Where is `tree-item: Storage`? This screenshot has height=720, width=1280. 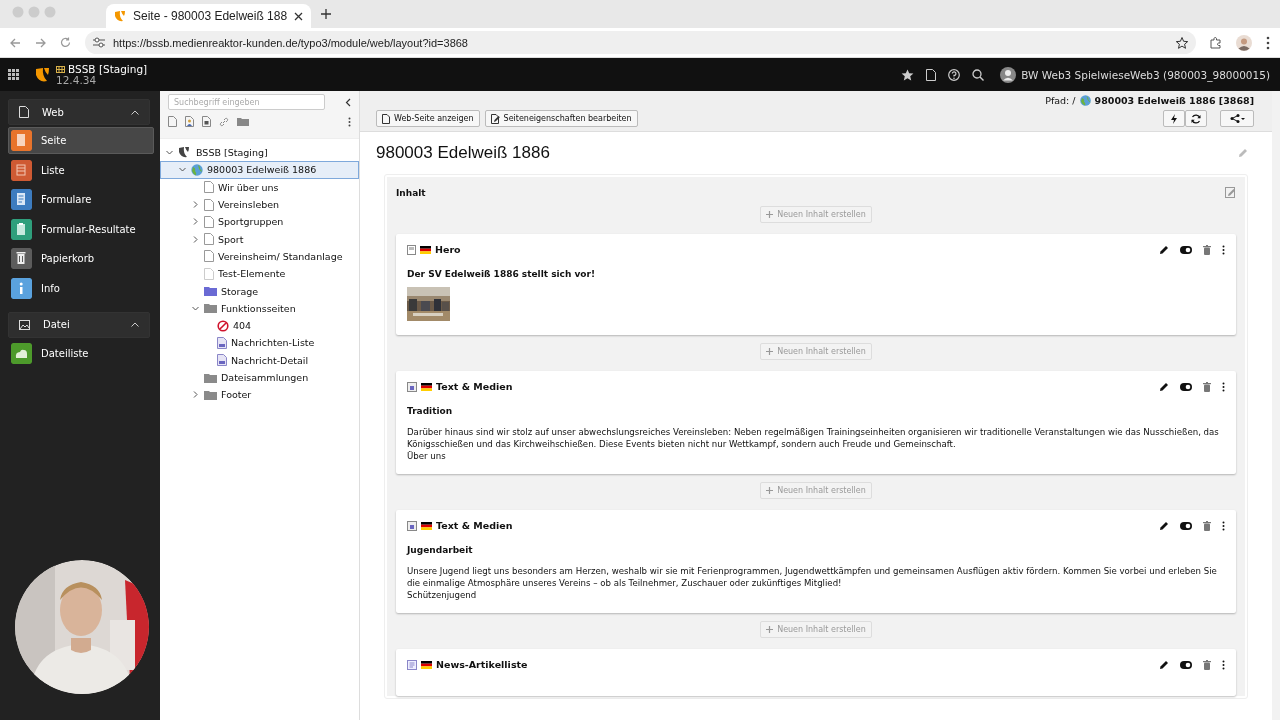 tree-item: Storage is located at coordinates (259, 291).